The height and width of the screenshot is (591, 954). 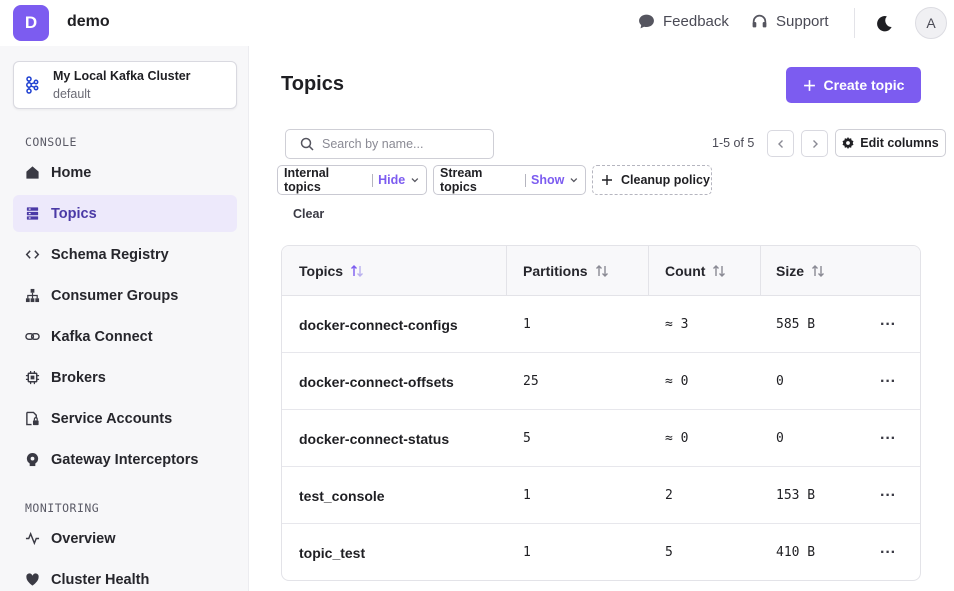 I want to click on prev-page-button, so click(x=780, y=143).